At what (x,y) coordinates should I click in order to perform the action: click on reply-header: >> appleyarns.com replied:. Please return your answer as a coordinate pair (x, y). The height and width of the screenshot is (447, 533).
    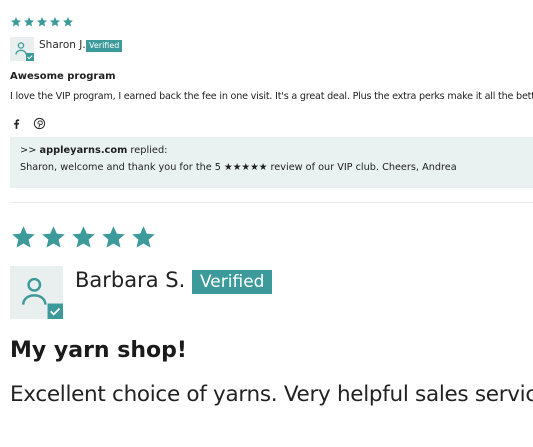
    Looking at the image, I should click on (93, 150).